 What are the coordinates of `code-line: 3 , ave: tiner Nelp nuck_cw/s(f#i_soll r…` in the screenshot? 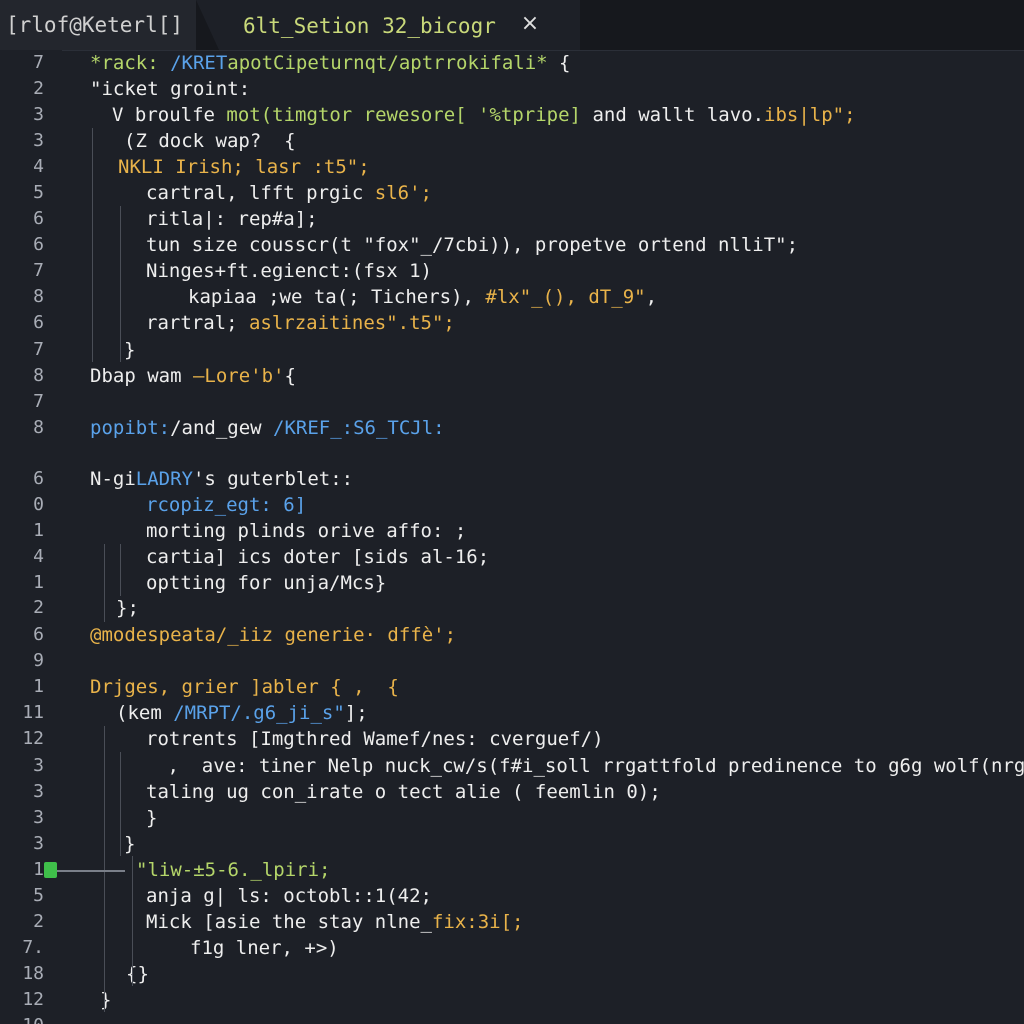 It's located at (512, 766).